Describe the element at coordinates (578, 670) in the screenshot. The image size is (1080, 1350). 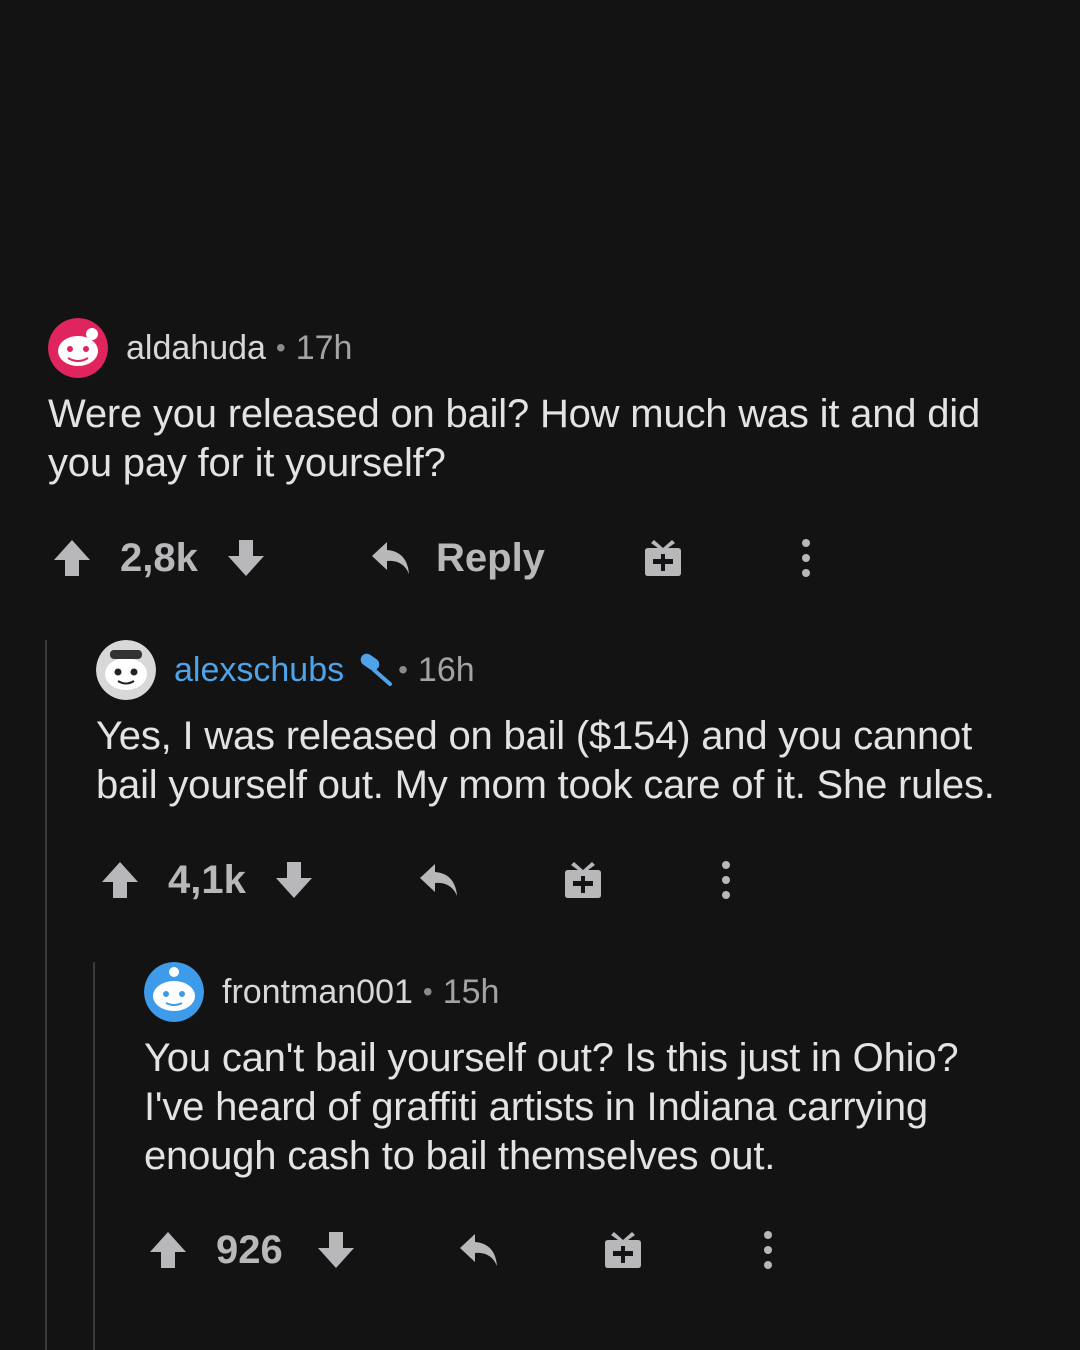
I see `comment-header: alexschubs • 16h` at that location.